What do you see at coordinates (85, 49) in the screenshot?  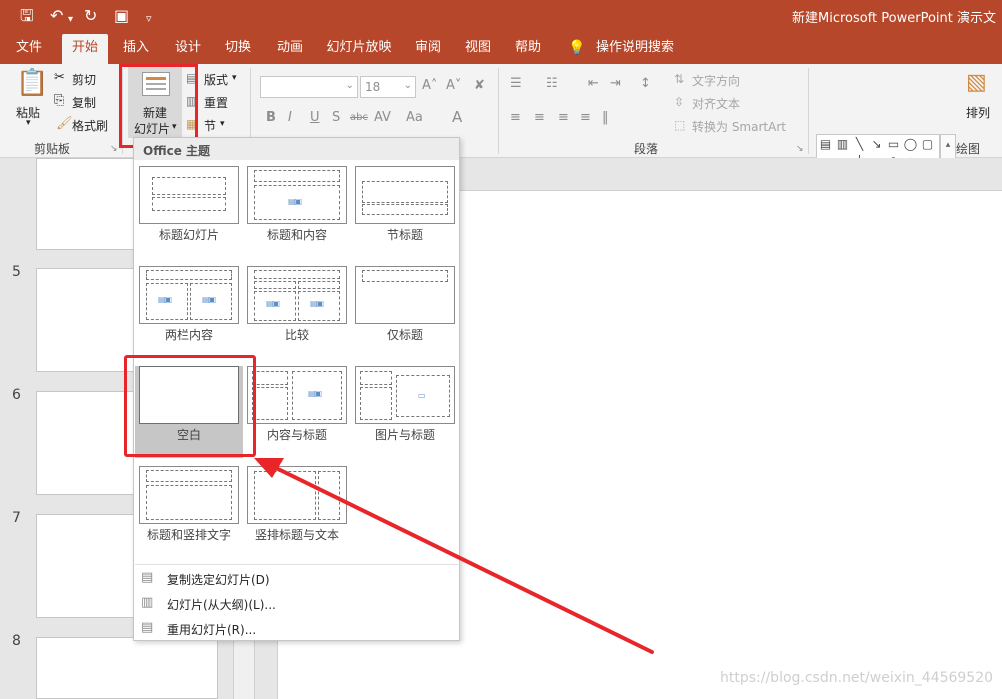 I see `tab-home: 开始` at bounding box center [85, 49].